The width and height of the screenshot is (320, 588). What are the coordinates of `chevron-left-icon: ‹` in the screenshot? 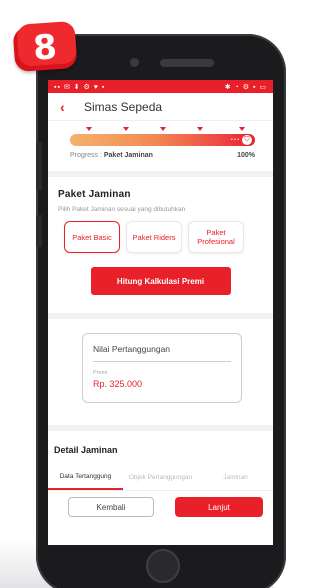 It's located at (69, 107).